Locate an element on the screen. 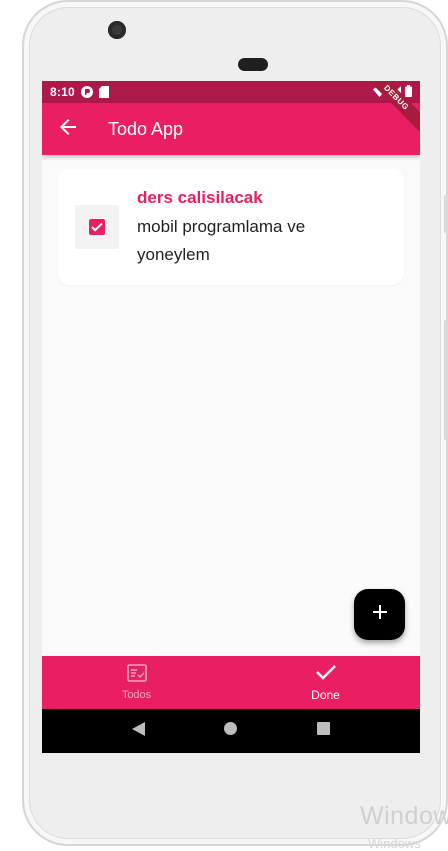  windows-watermark-sub: Windows is located at coordinates (394, 843).